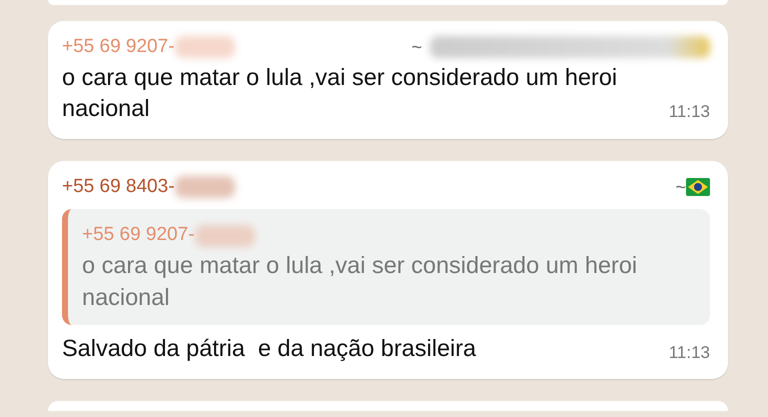 This screenshot has height=417, width=768. Describe the element at coordinates (118, 186) in the screenshot. I see `sender-name: +55 69 8403-` at that location.